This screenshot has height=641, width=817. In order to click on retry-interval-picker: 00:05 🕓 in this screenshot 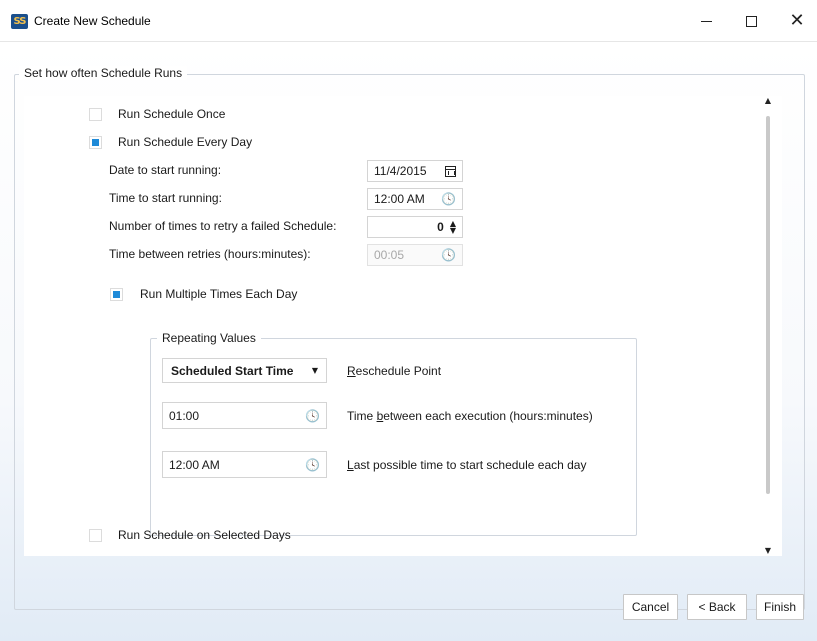, I will do `click(415, 255)`.